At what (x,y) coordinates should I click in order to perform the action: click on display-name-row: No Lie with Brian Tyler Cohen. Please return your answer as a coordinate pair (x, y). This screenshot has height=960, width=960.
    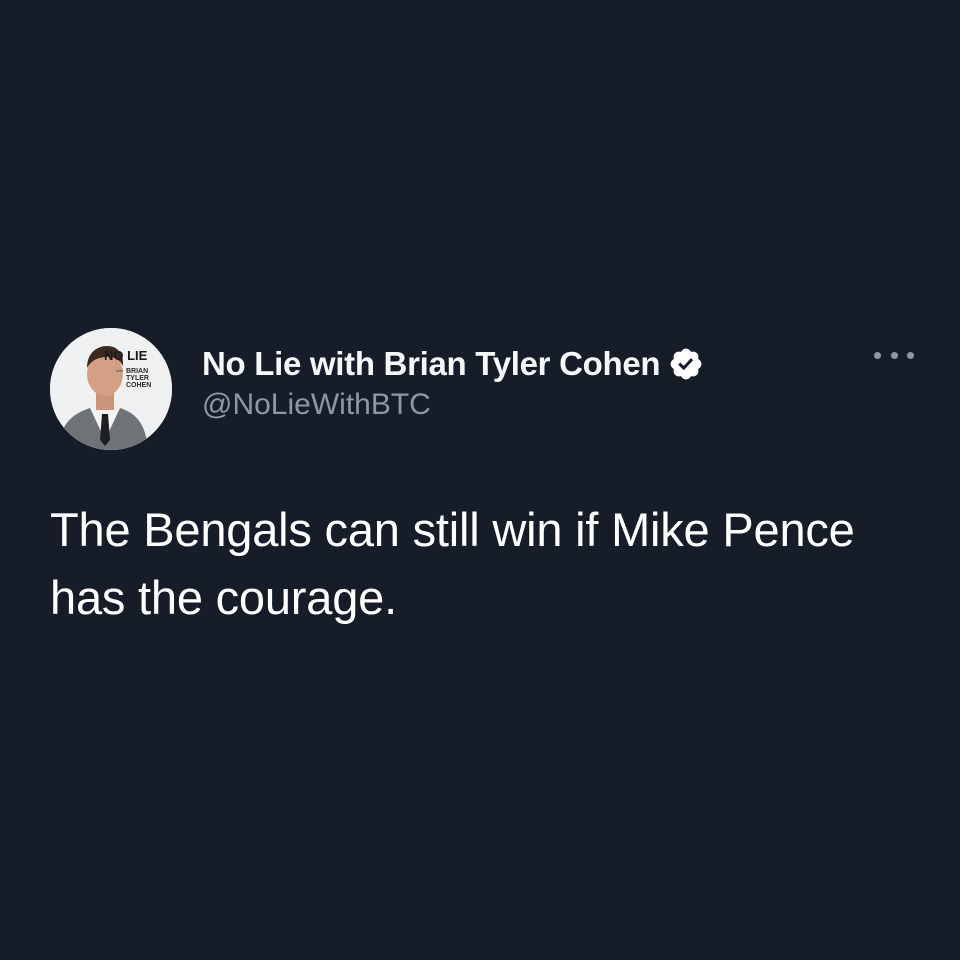
    Looking at the image, I should click on (453, 364).